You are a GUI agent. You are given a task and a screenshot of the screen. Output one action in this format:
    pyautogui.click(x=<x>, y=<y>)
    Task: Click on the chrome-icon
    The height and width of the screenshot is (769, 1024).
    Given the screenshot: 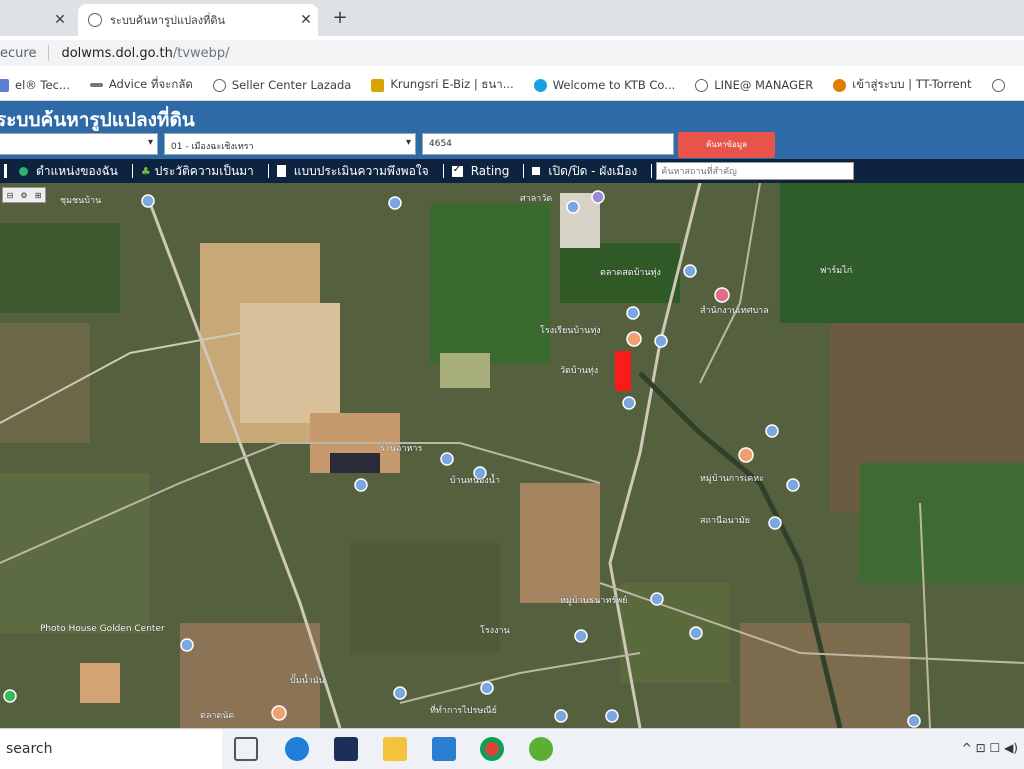 What is the action you would take?
    pyautogui.click(x=492, y=749)
    